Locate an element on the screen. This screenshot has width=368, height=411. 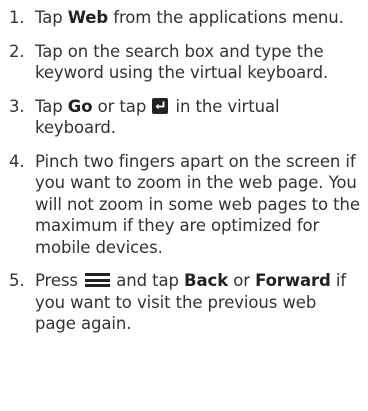
back-label: Back is located at coordinates (206, 280).